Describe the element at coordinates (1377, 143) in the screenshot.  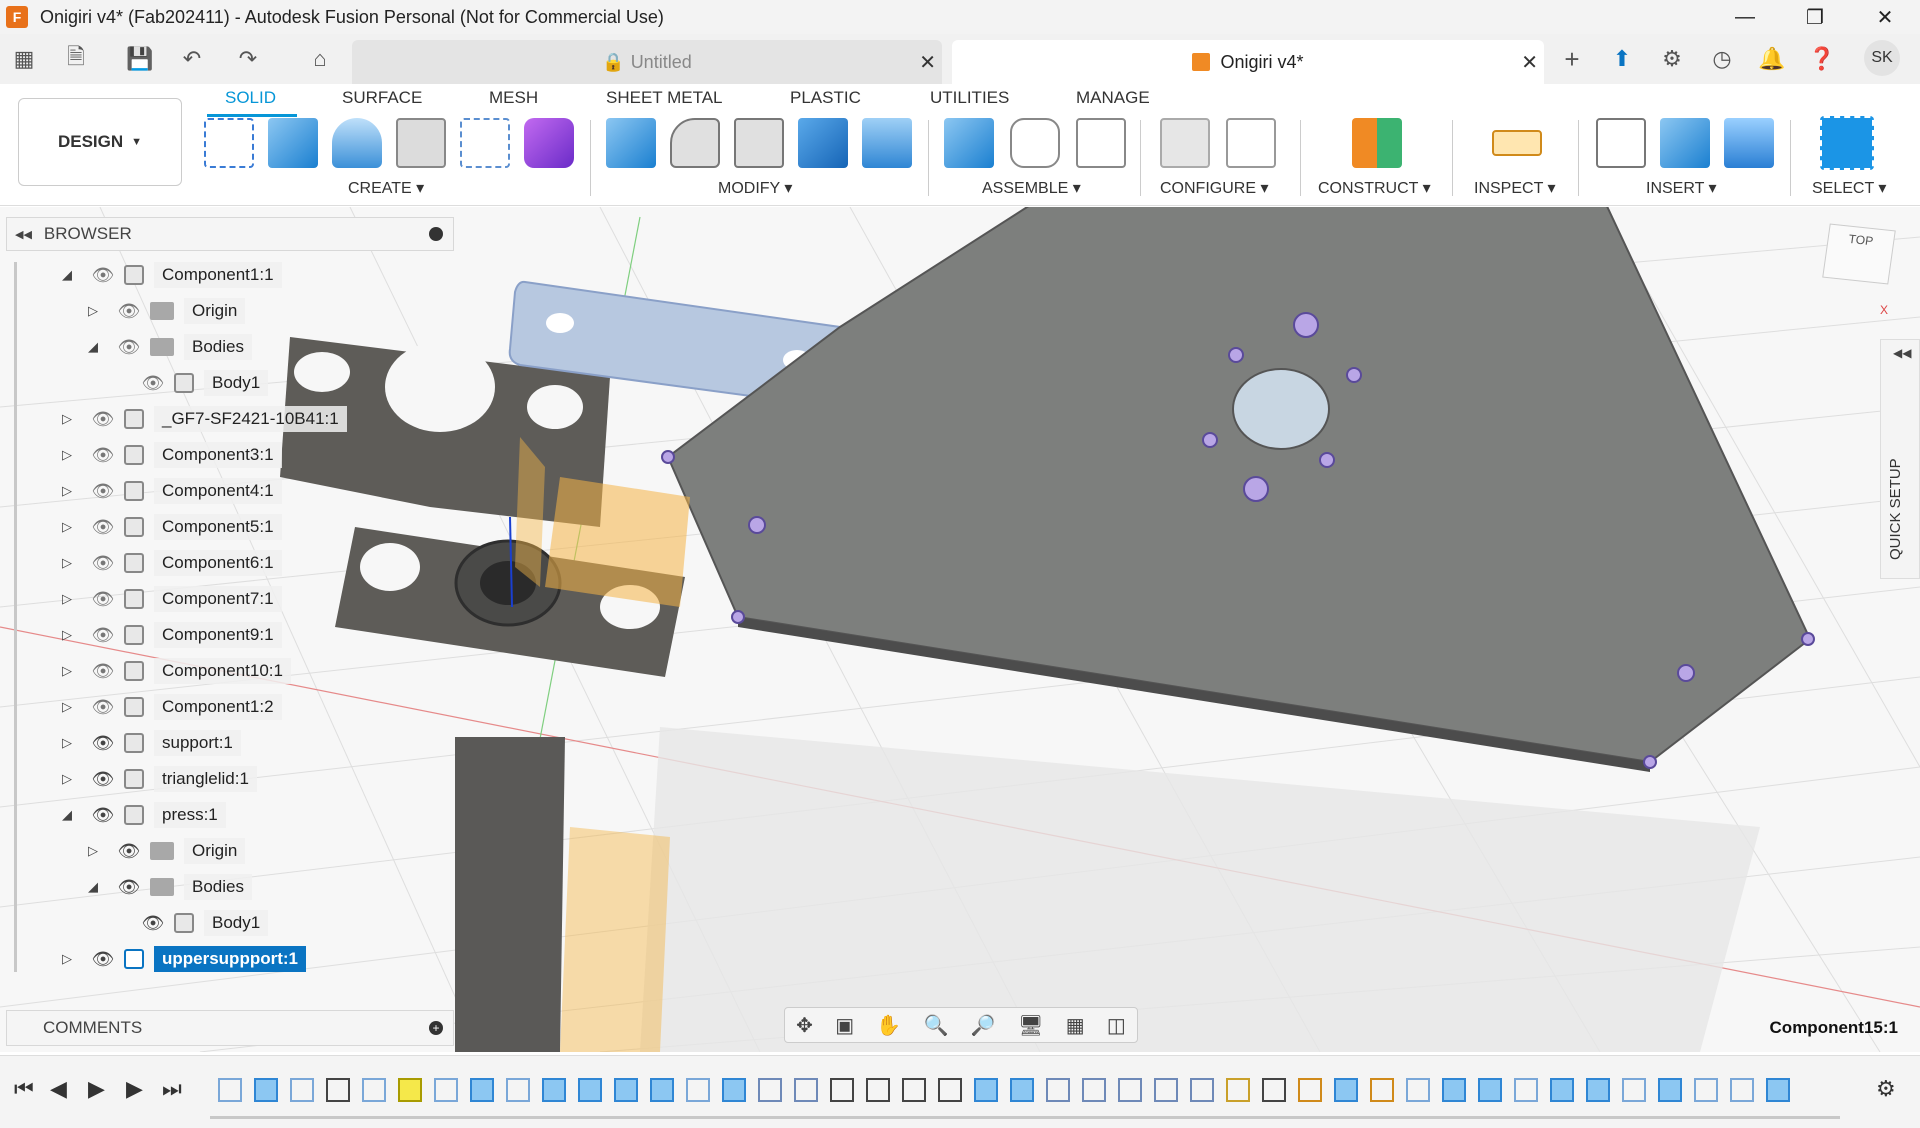
I see `offset-plane-icon` at that location.